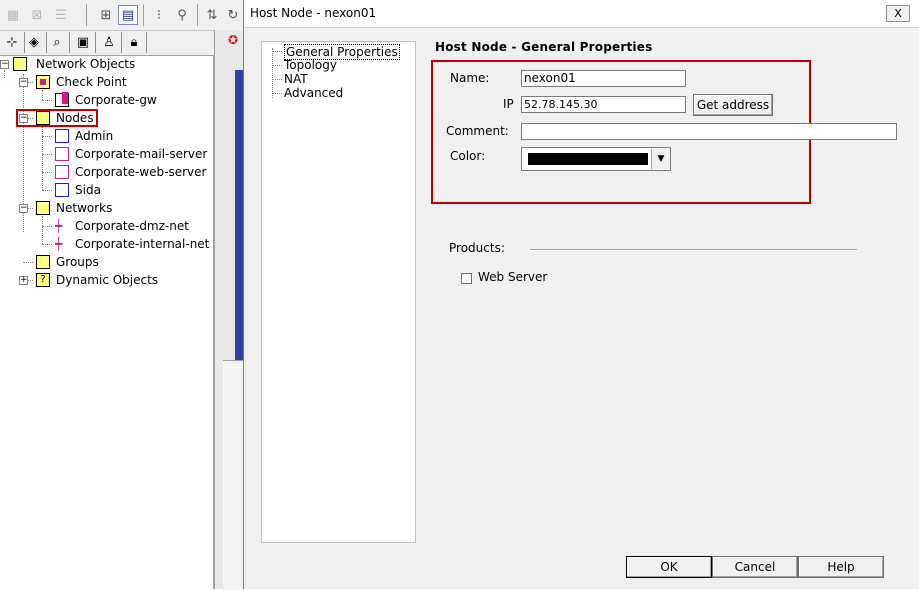 The image size is (919, 590). What do you see at coordinates (581, 14) in the screenshot?
I see `dialog-titlebar: Host Node - nexon01 X` at bounding box center [581, 14].